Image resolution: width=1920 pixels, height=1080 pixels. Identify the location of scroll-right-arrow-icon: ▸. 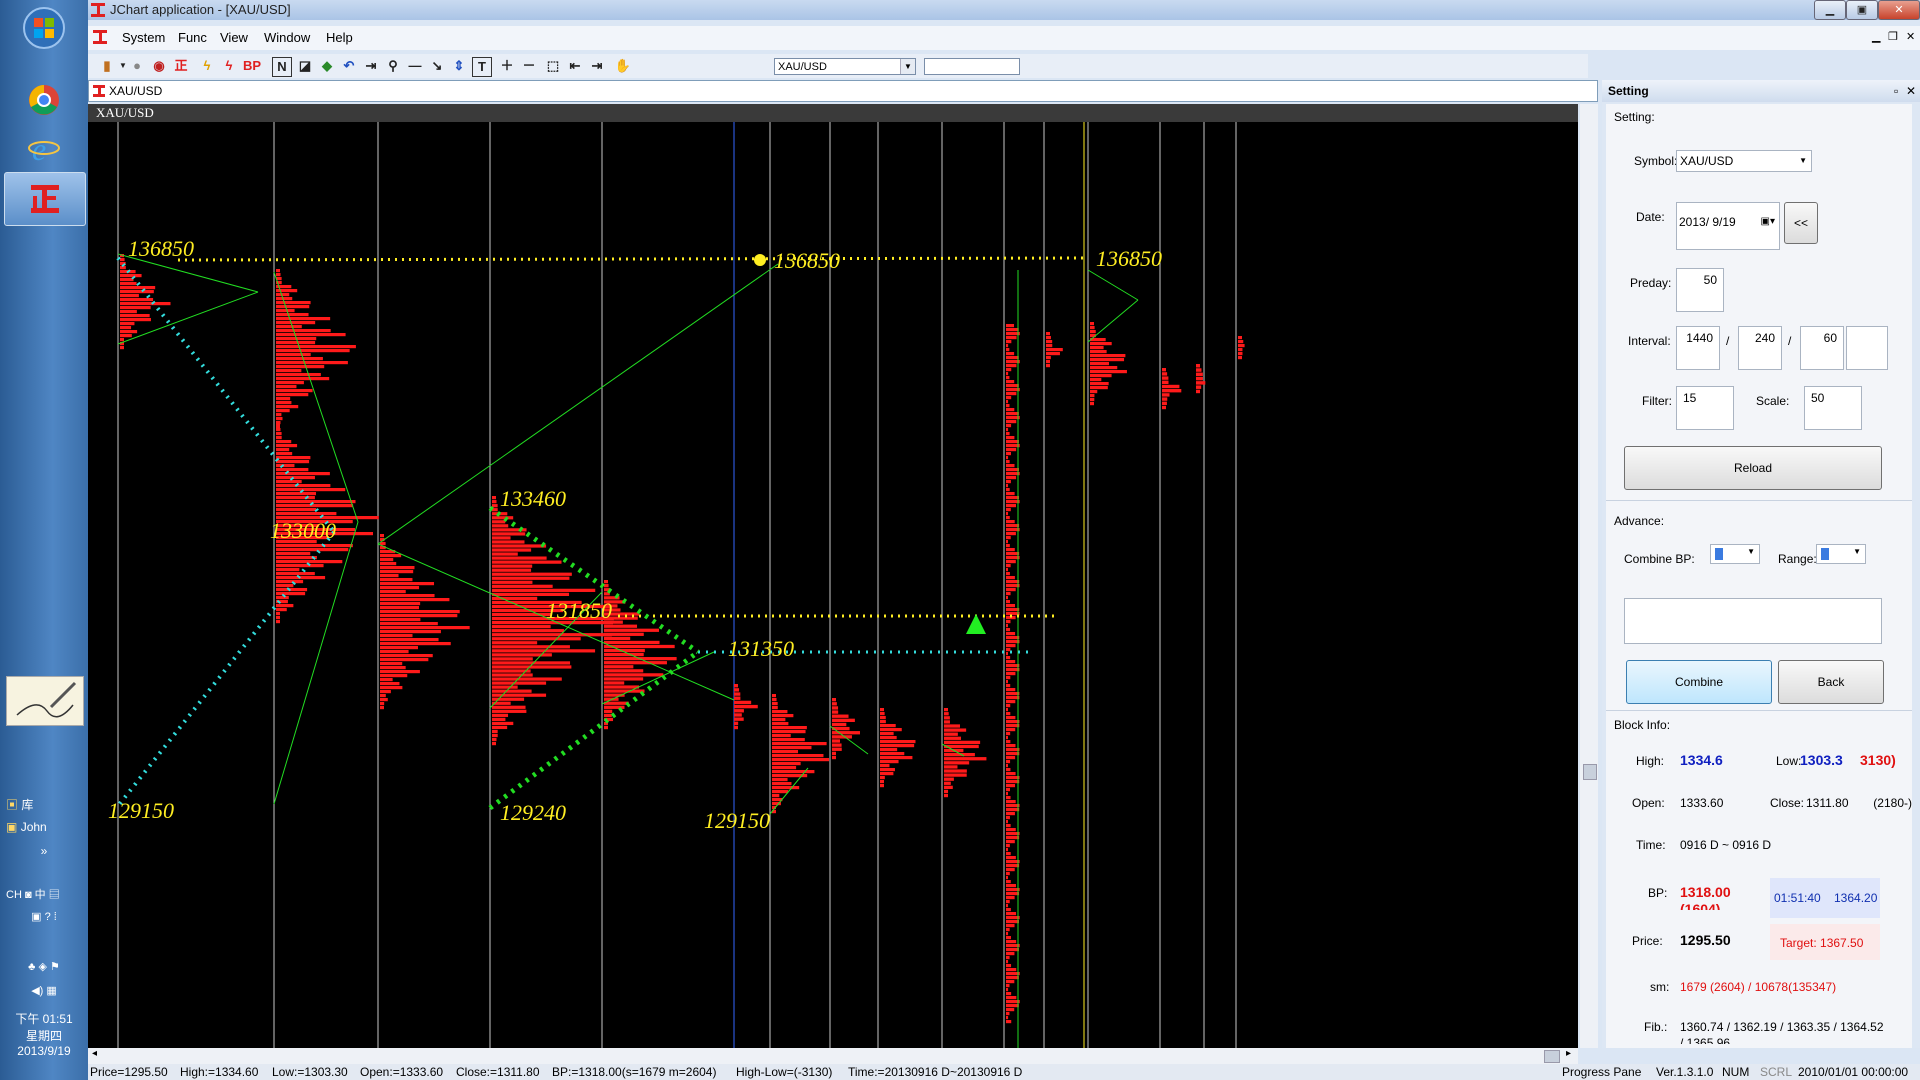
(1568, 1053).